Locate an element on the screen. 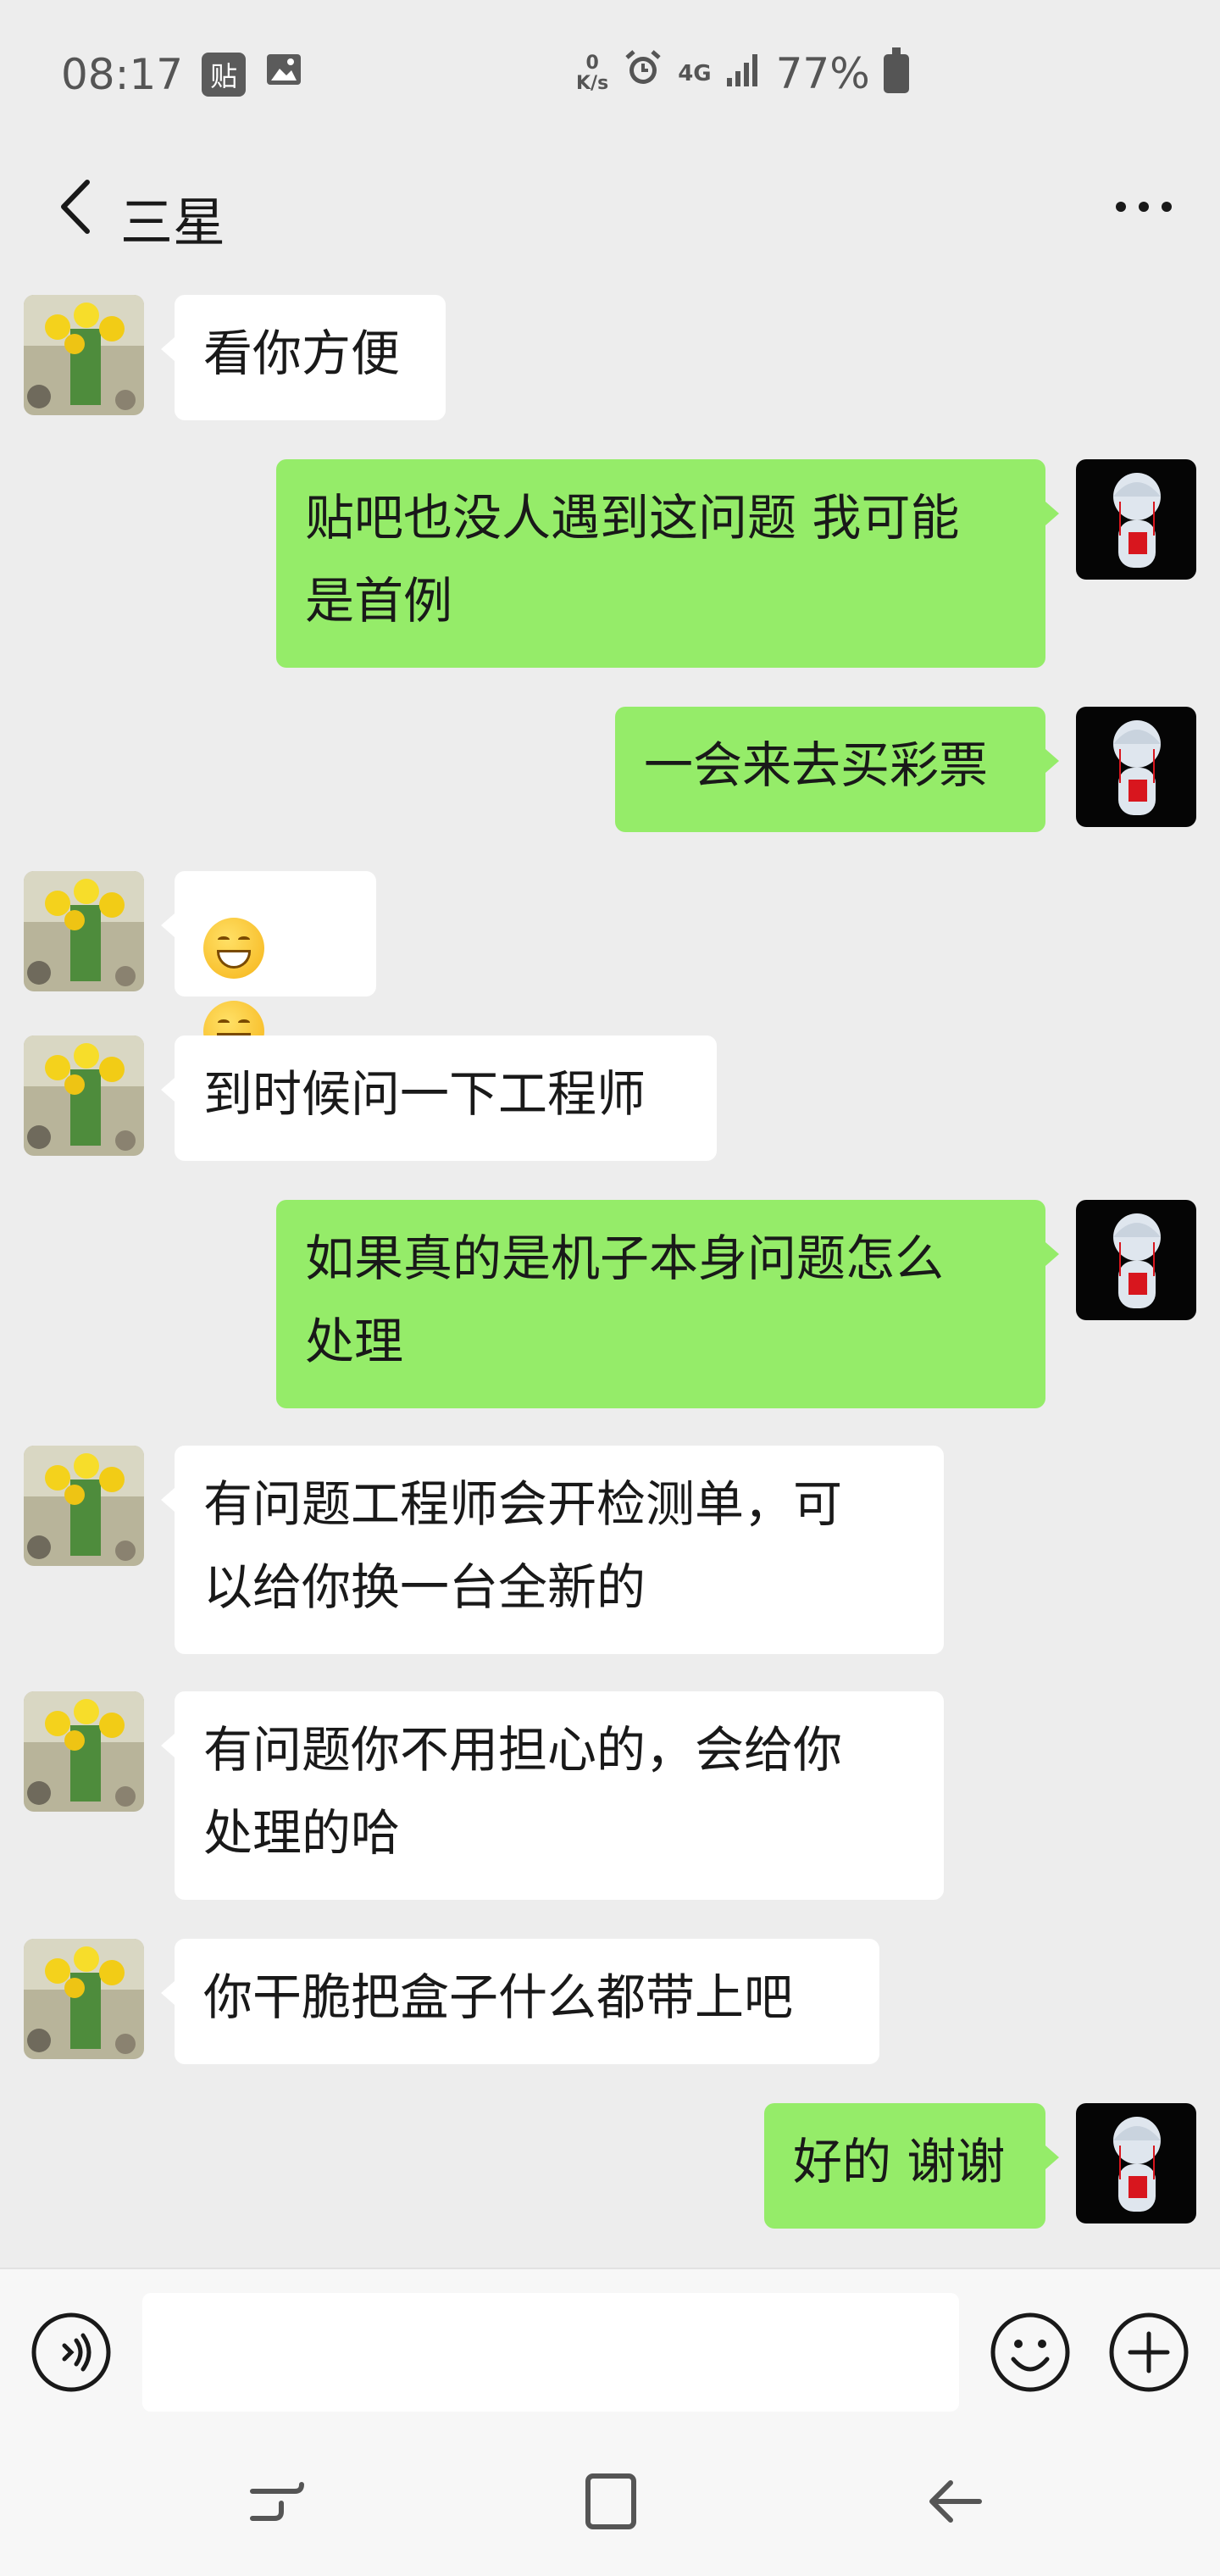  signal-icon is located at coordinates (743, 73).